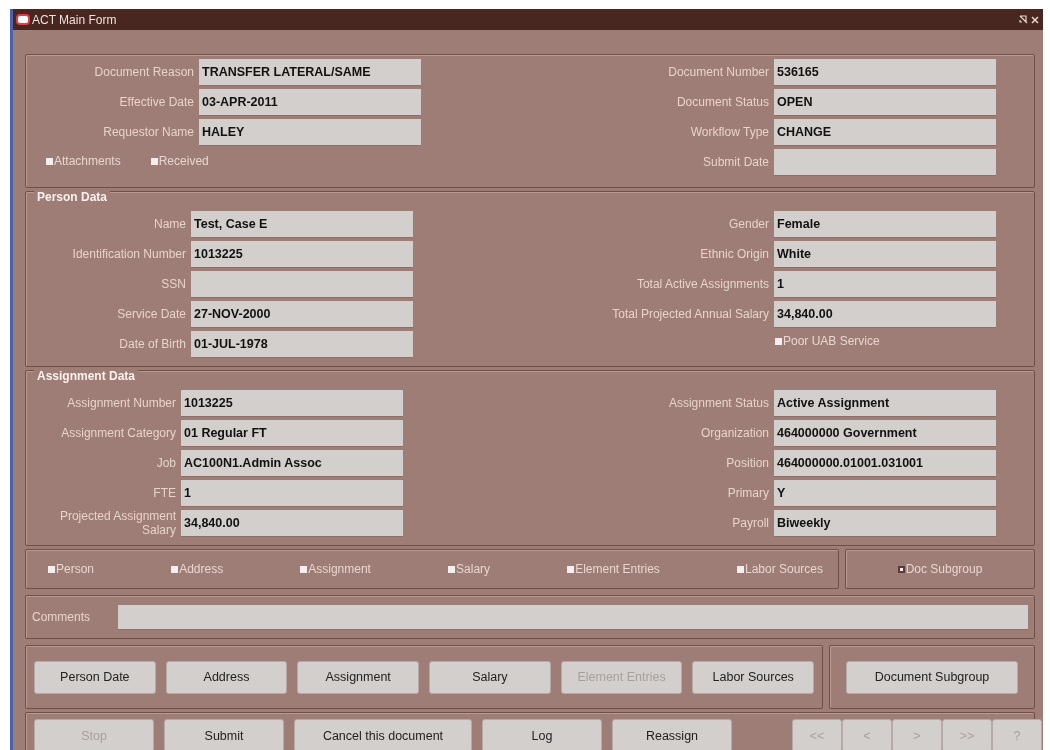  I want to click on field-label: Document Status, so click(722, 102).